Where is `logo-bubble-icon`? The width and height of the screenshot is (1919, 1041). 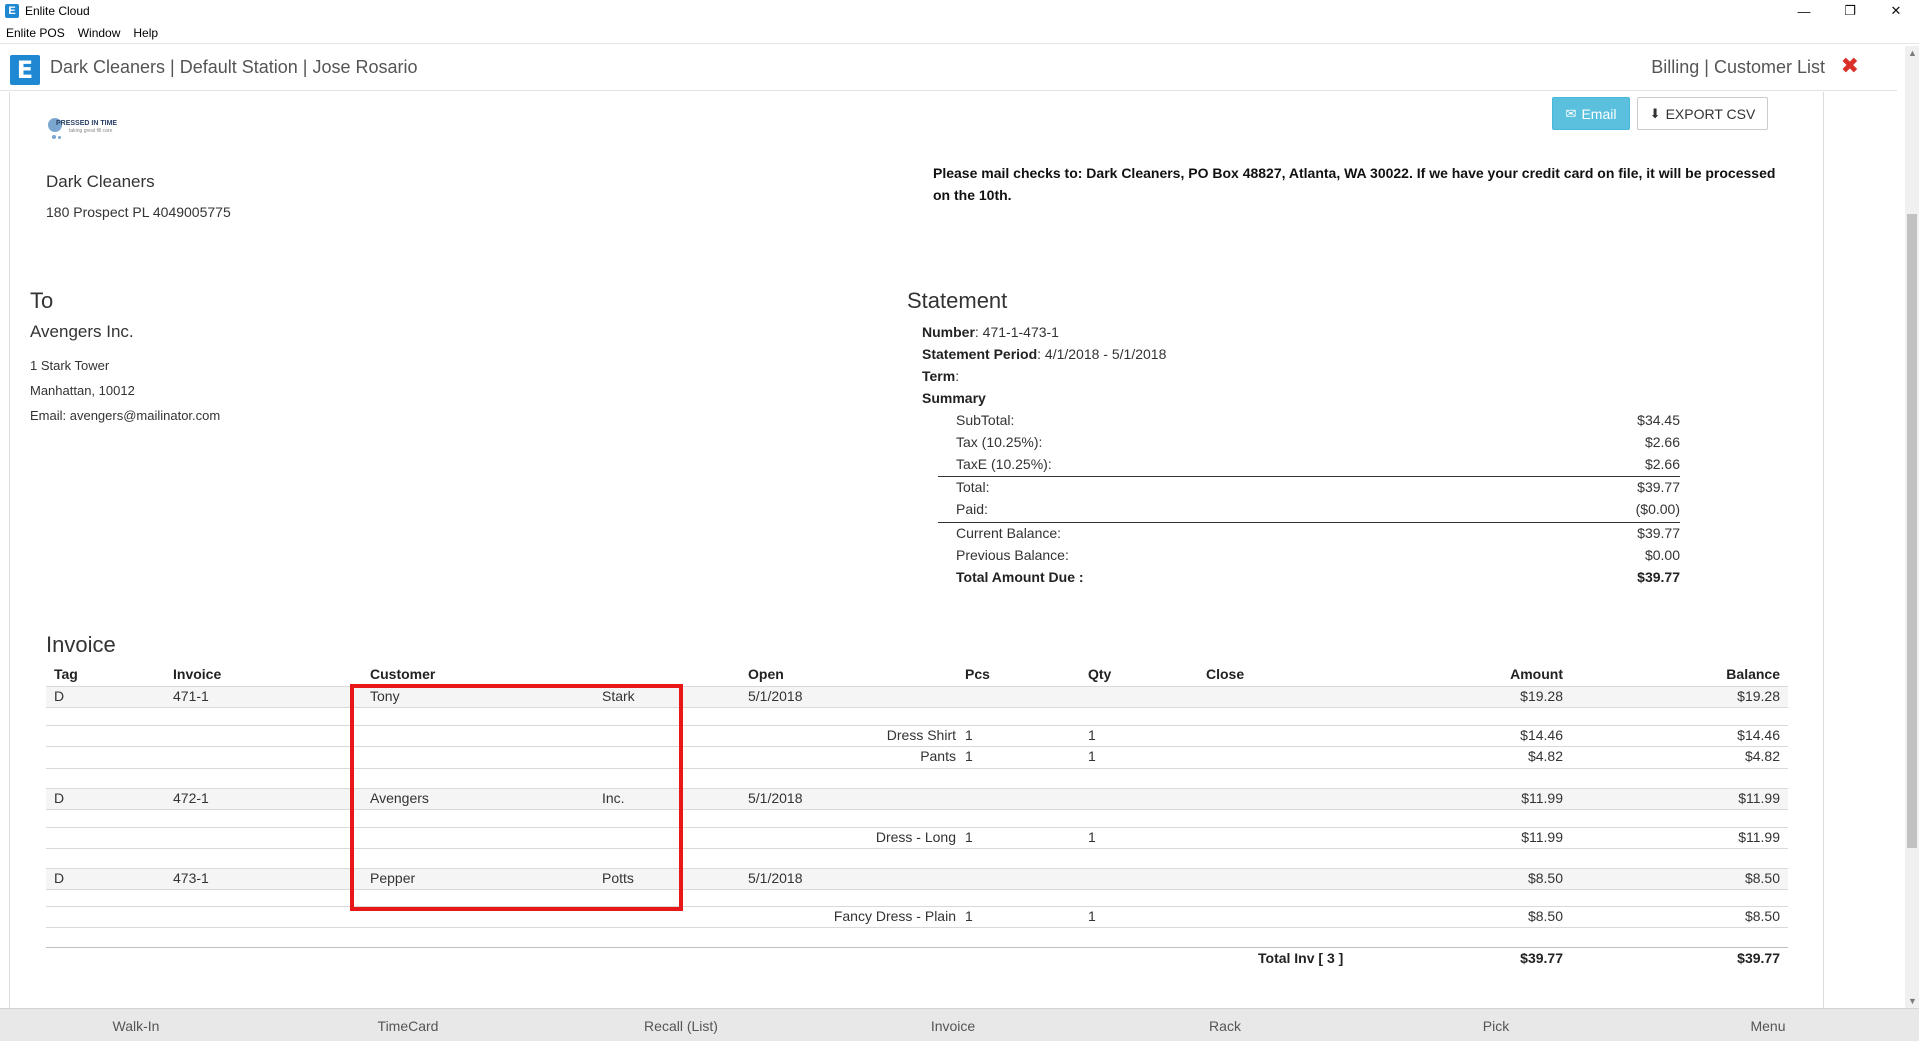
logo-bubble-icon is located at coordinates (59, 137).